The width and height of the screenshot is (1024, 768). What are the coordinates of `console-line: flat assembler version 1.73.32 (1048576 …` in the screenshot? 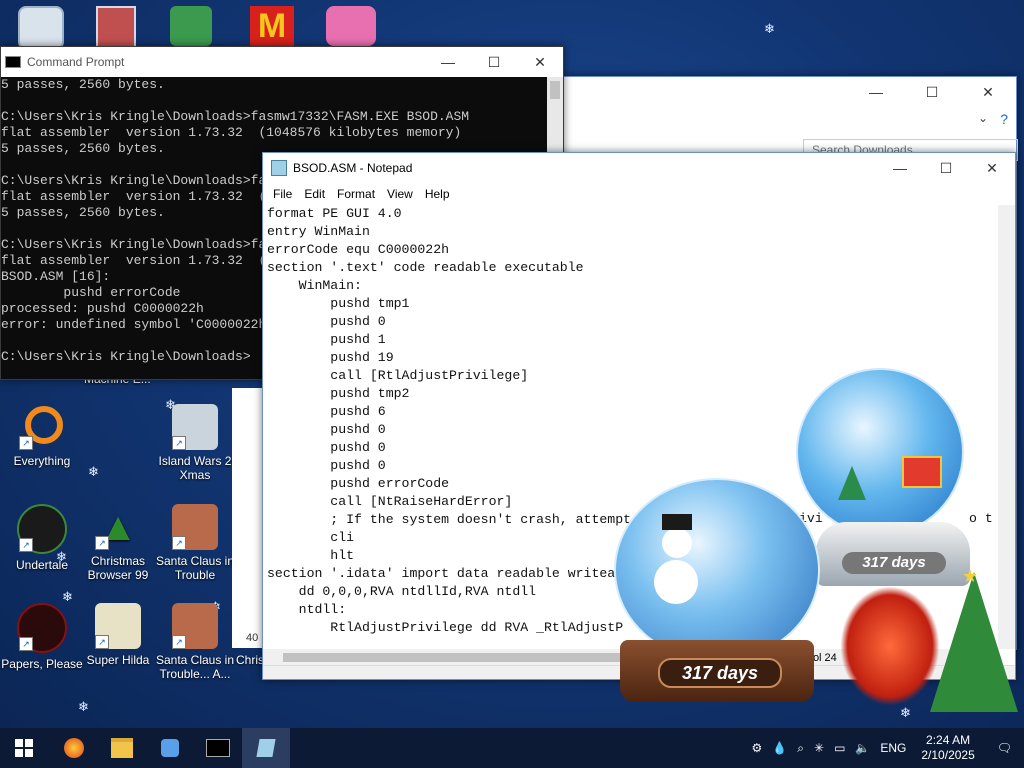 It's located at (231, 132).